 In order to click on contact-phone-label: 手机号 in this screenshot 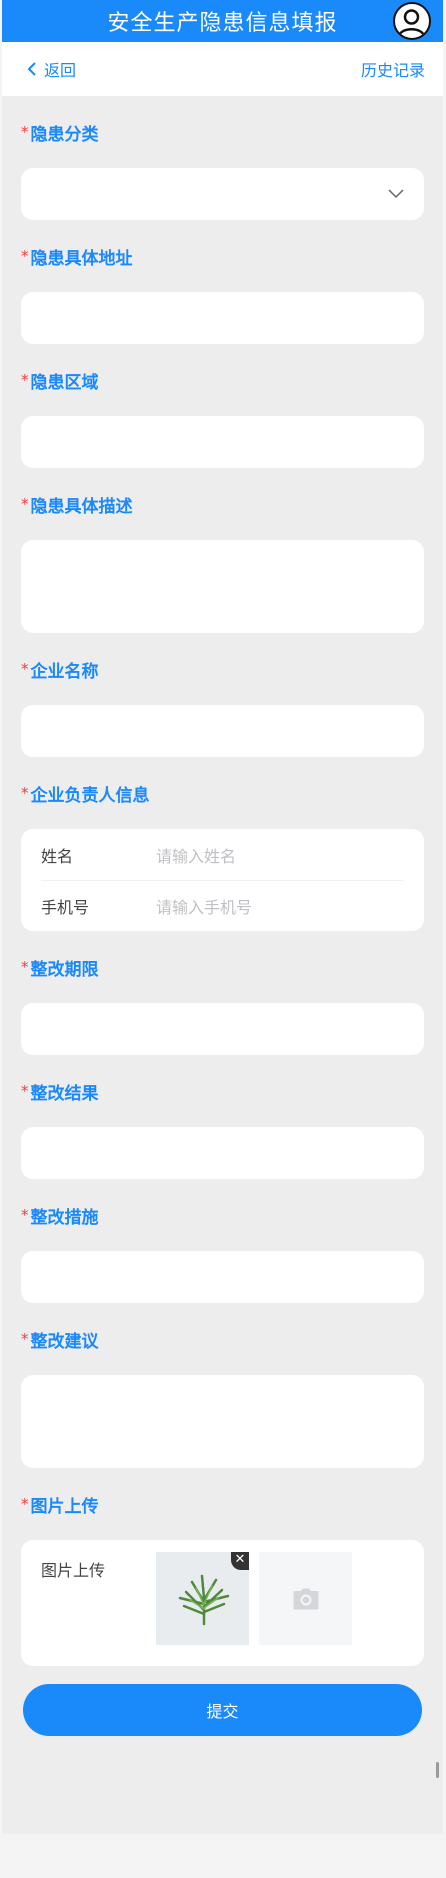, I will do `click(65, 907)`.